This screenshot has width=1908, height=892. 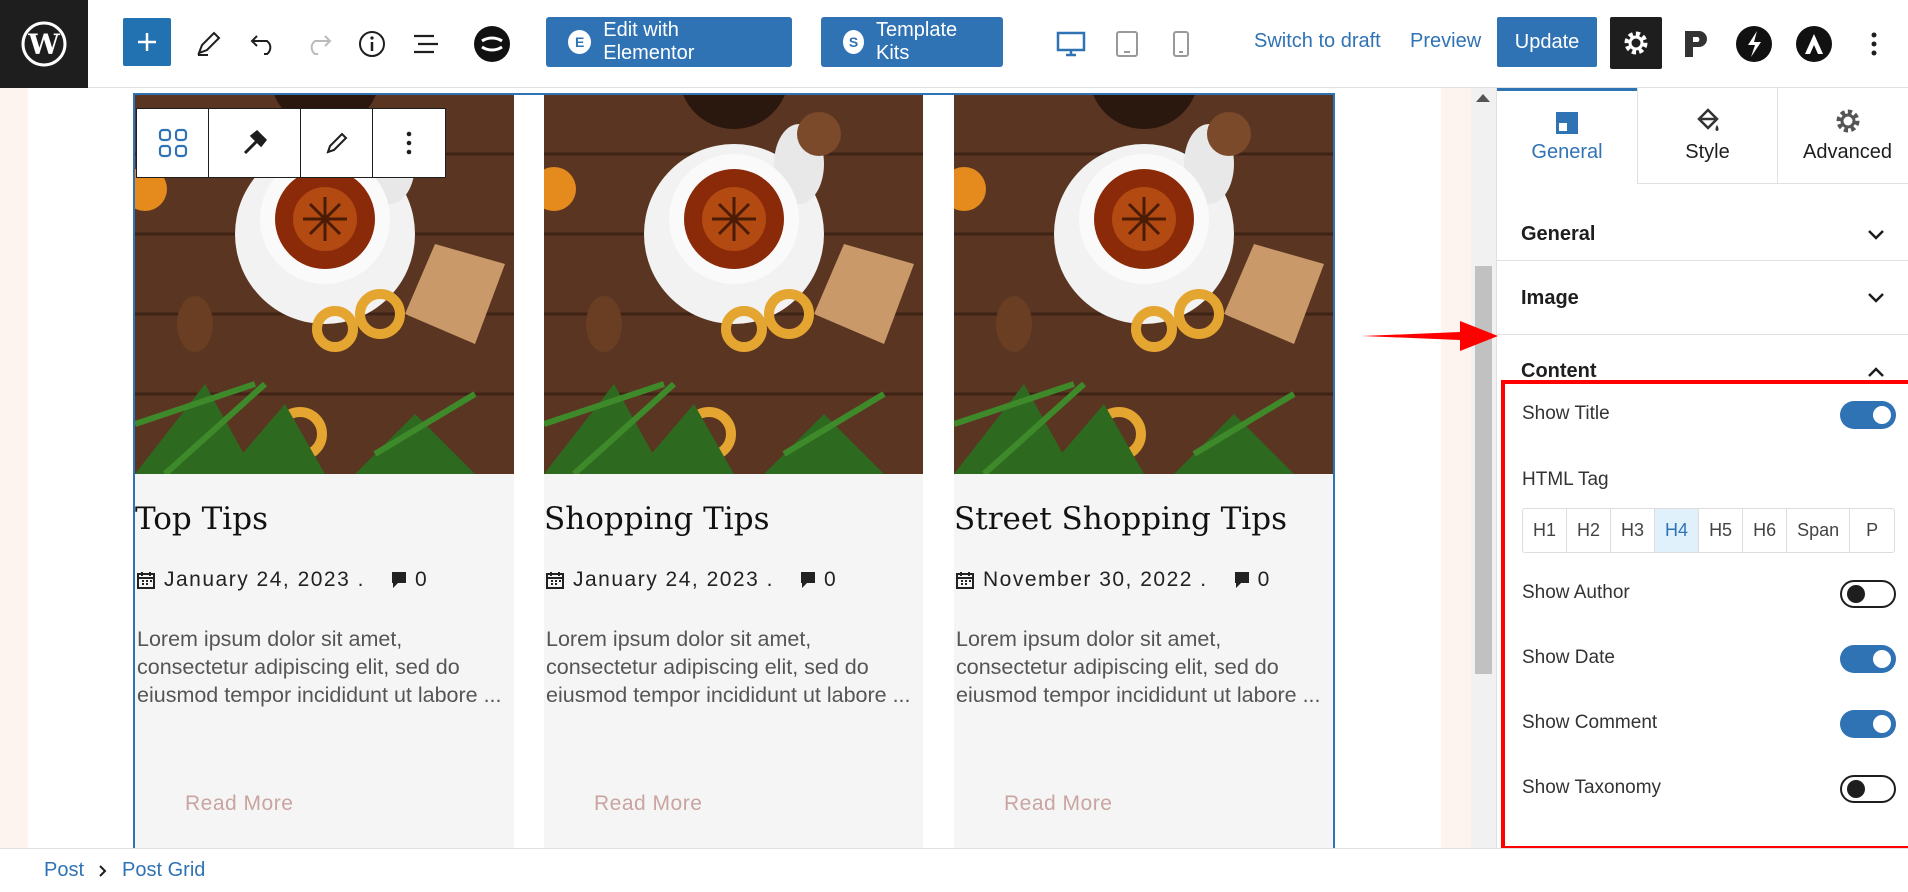 I want to click on panel-general-title: General, so click(x=1558, y=234).